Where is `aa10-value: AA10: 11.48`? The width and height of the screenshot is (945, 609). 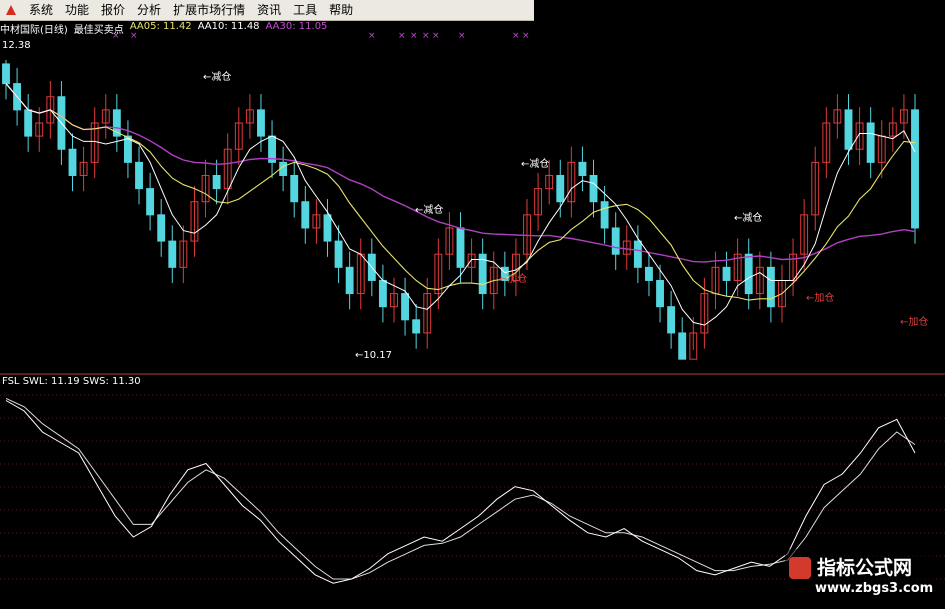
aa10-value: AA10: 11.48 is located at coordinates (228, 26).